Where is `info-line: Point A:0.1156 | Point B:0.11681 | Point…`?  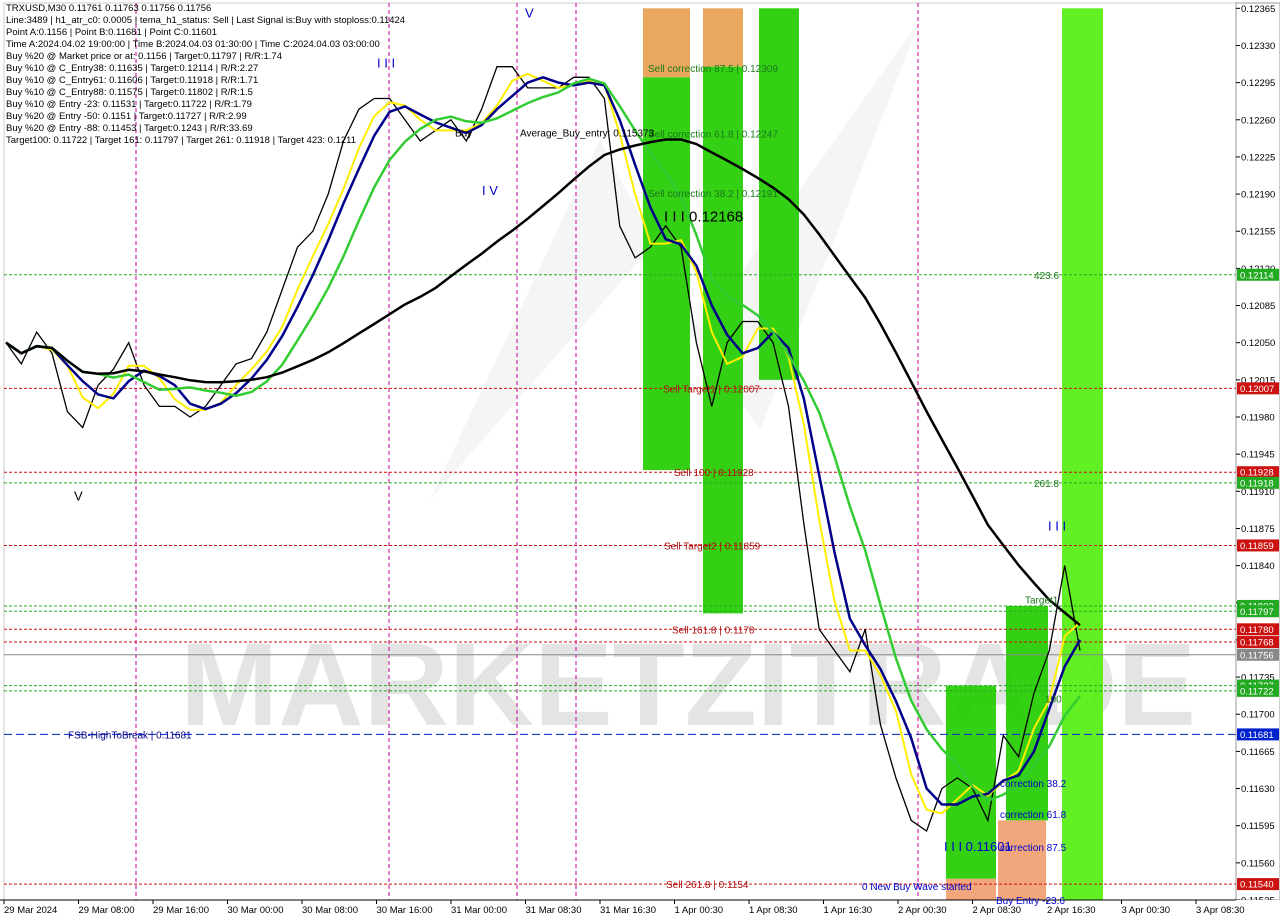
info-line: Point A:0.1156 | Point B:0.11681 | Point… is located at coordinates (111, 32).